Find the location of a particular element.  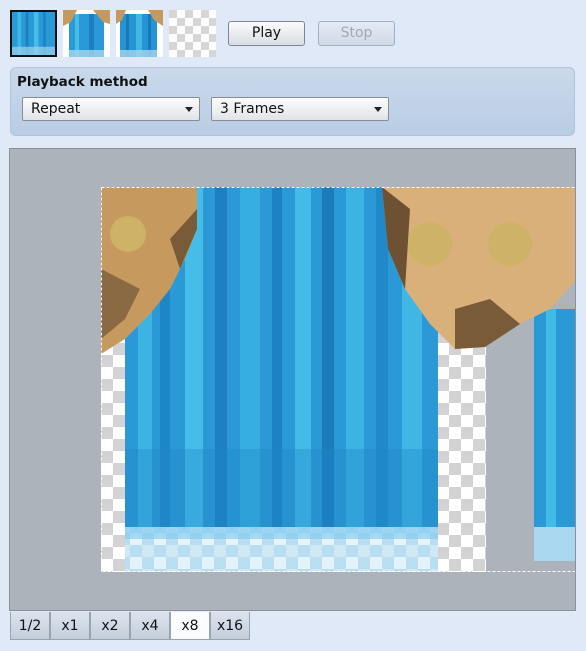

zoom-tab-half: 1/2 is located at coordinates (30, 626).